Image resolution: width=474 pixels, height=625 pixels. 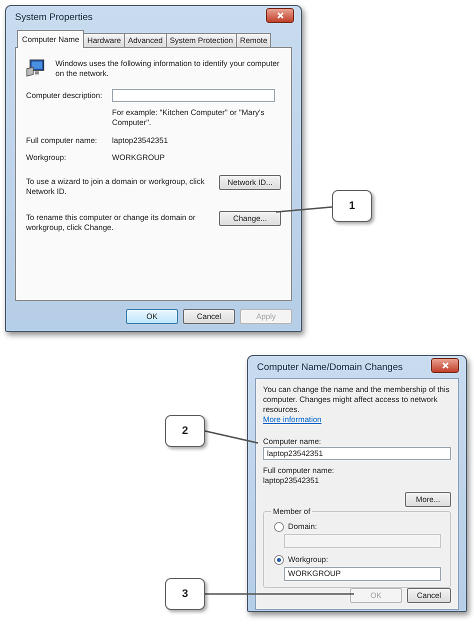 I want to click on text-field, so click(x=362, y=541).